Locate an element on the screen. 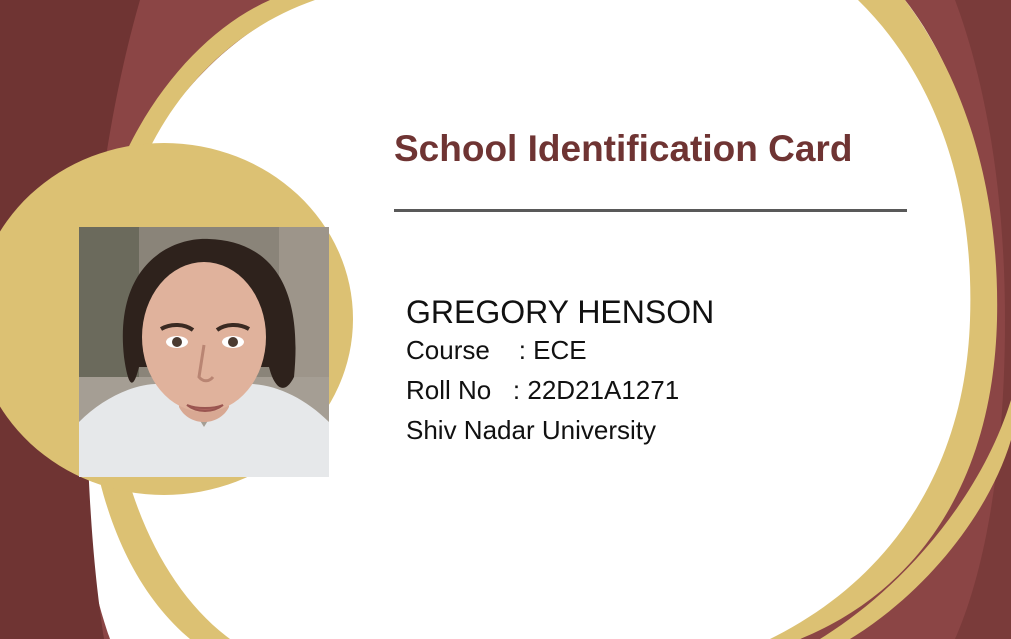 The width and height of the screenshot is (1011, 639). student-photo is located at coordinates (204, 352).